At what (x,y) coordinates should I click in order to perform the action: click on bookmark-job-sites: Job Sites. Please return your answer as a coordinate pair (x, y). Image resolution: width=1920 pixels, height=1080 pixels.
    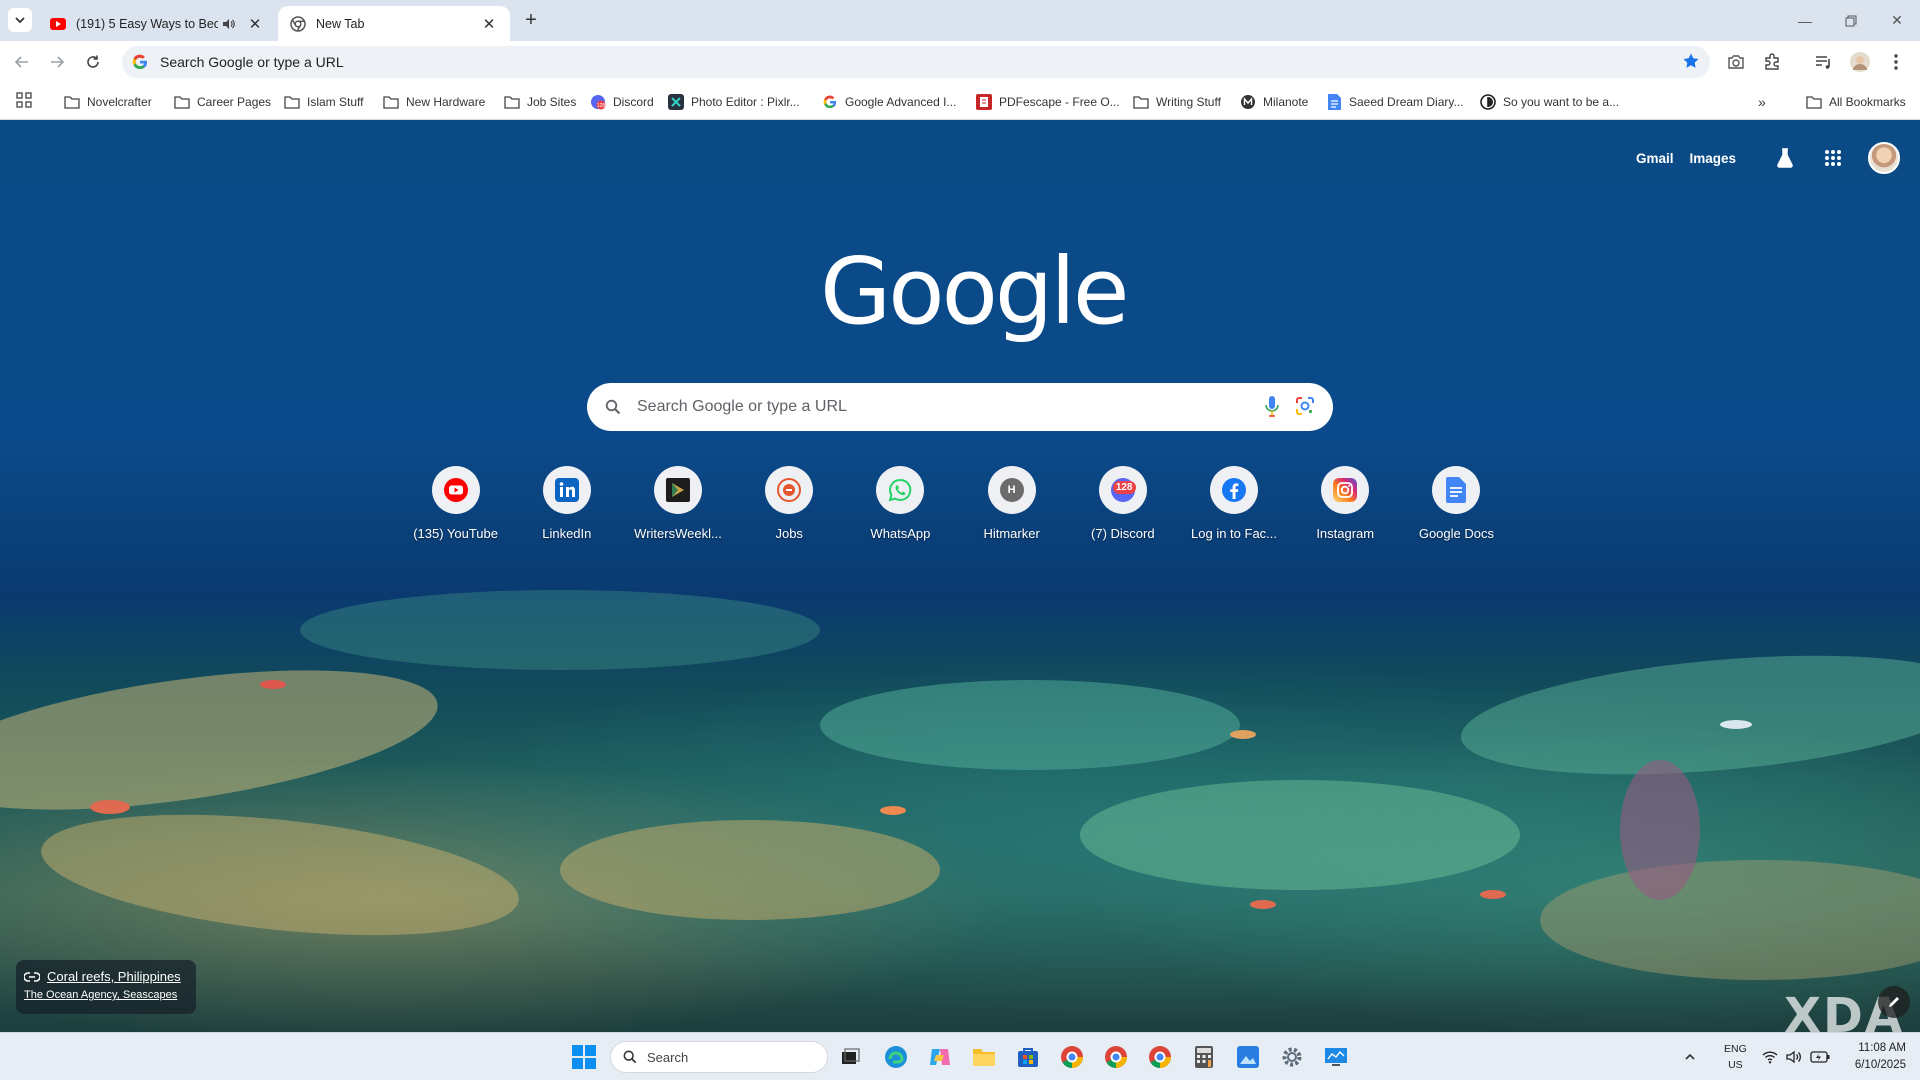
    Looking at the image, I should click on (540, 102).